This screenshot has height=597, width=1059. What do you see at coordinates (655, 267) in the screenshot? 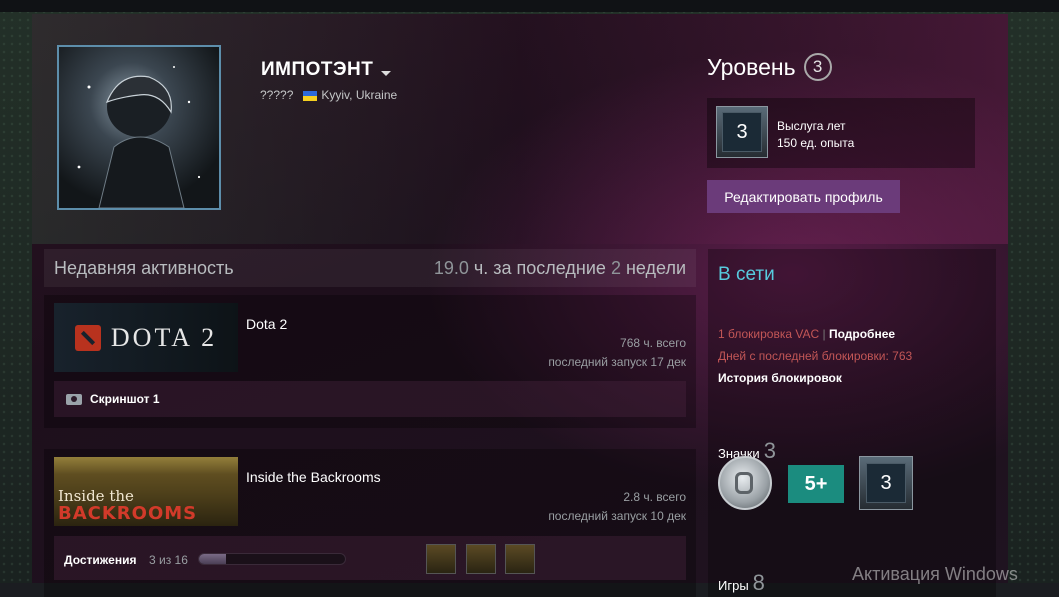
I see `weeks-text: недели` at bounding box center [655, 267].